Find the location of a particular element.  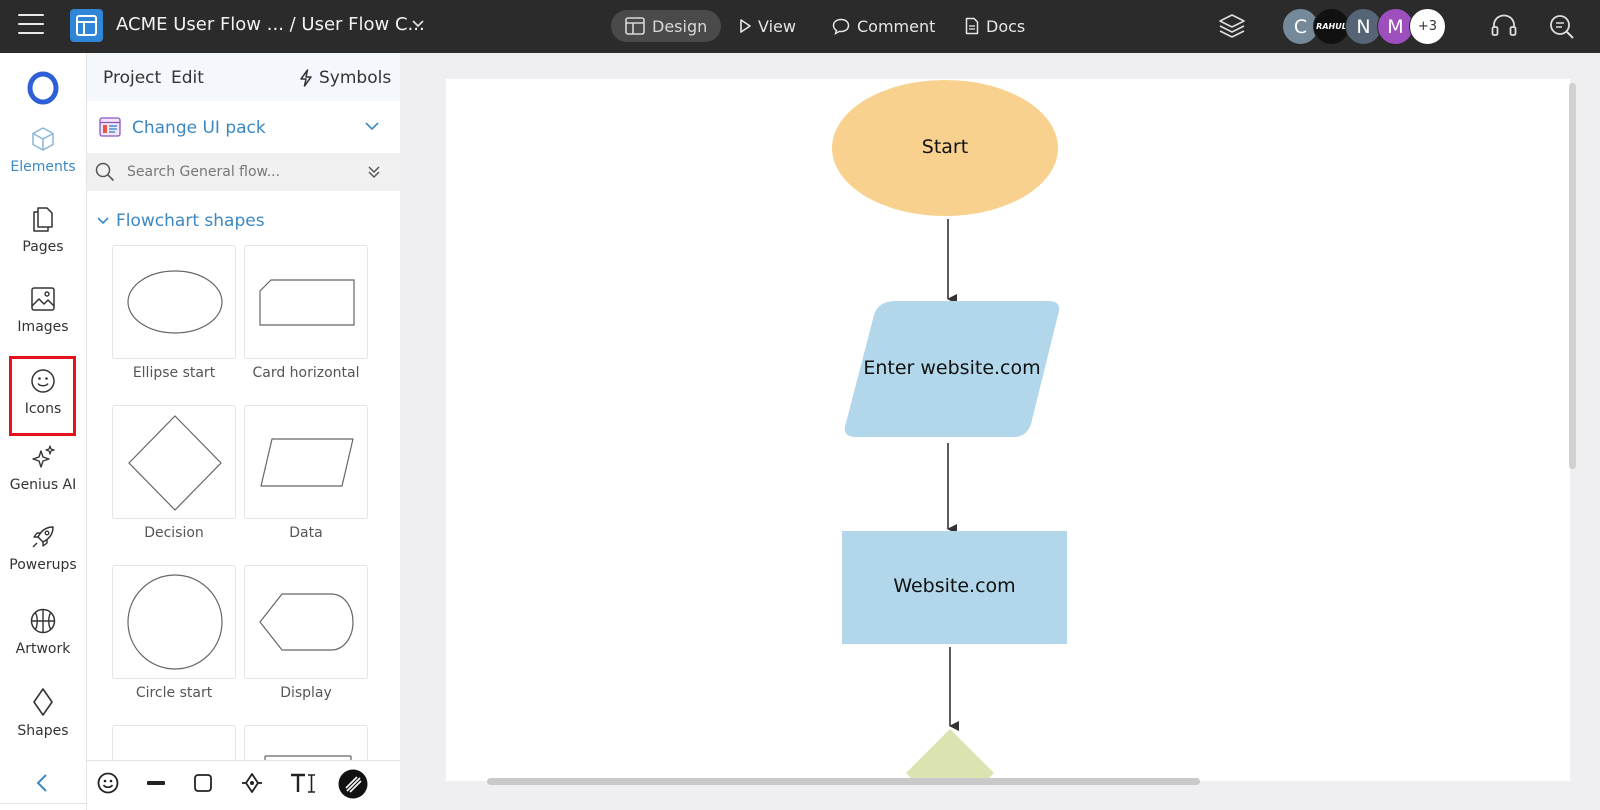

rail-item-shapes: Shapes is located at coordinates (43, 713).